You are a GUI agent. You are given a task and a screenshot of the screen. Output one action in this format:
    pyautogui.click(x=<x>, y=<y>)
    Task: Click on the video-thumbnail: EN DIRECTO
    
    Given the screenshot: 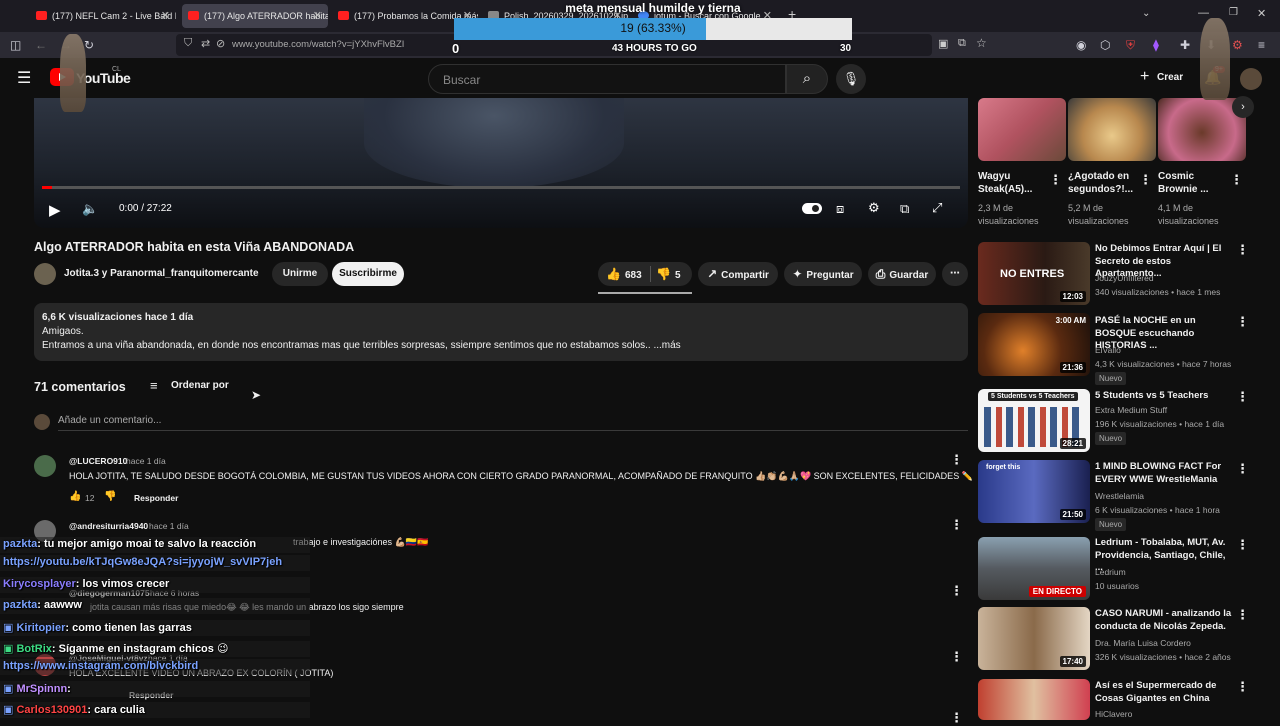 What is the action you would take?
    pyautogui.click(x=1034, y=568)
    